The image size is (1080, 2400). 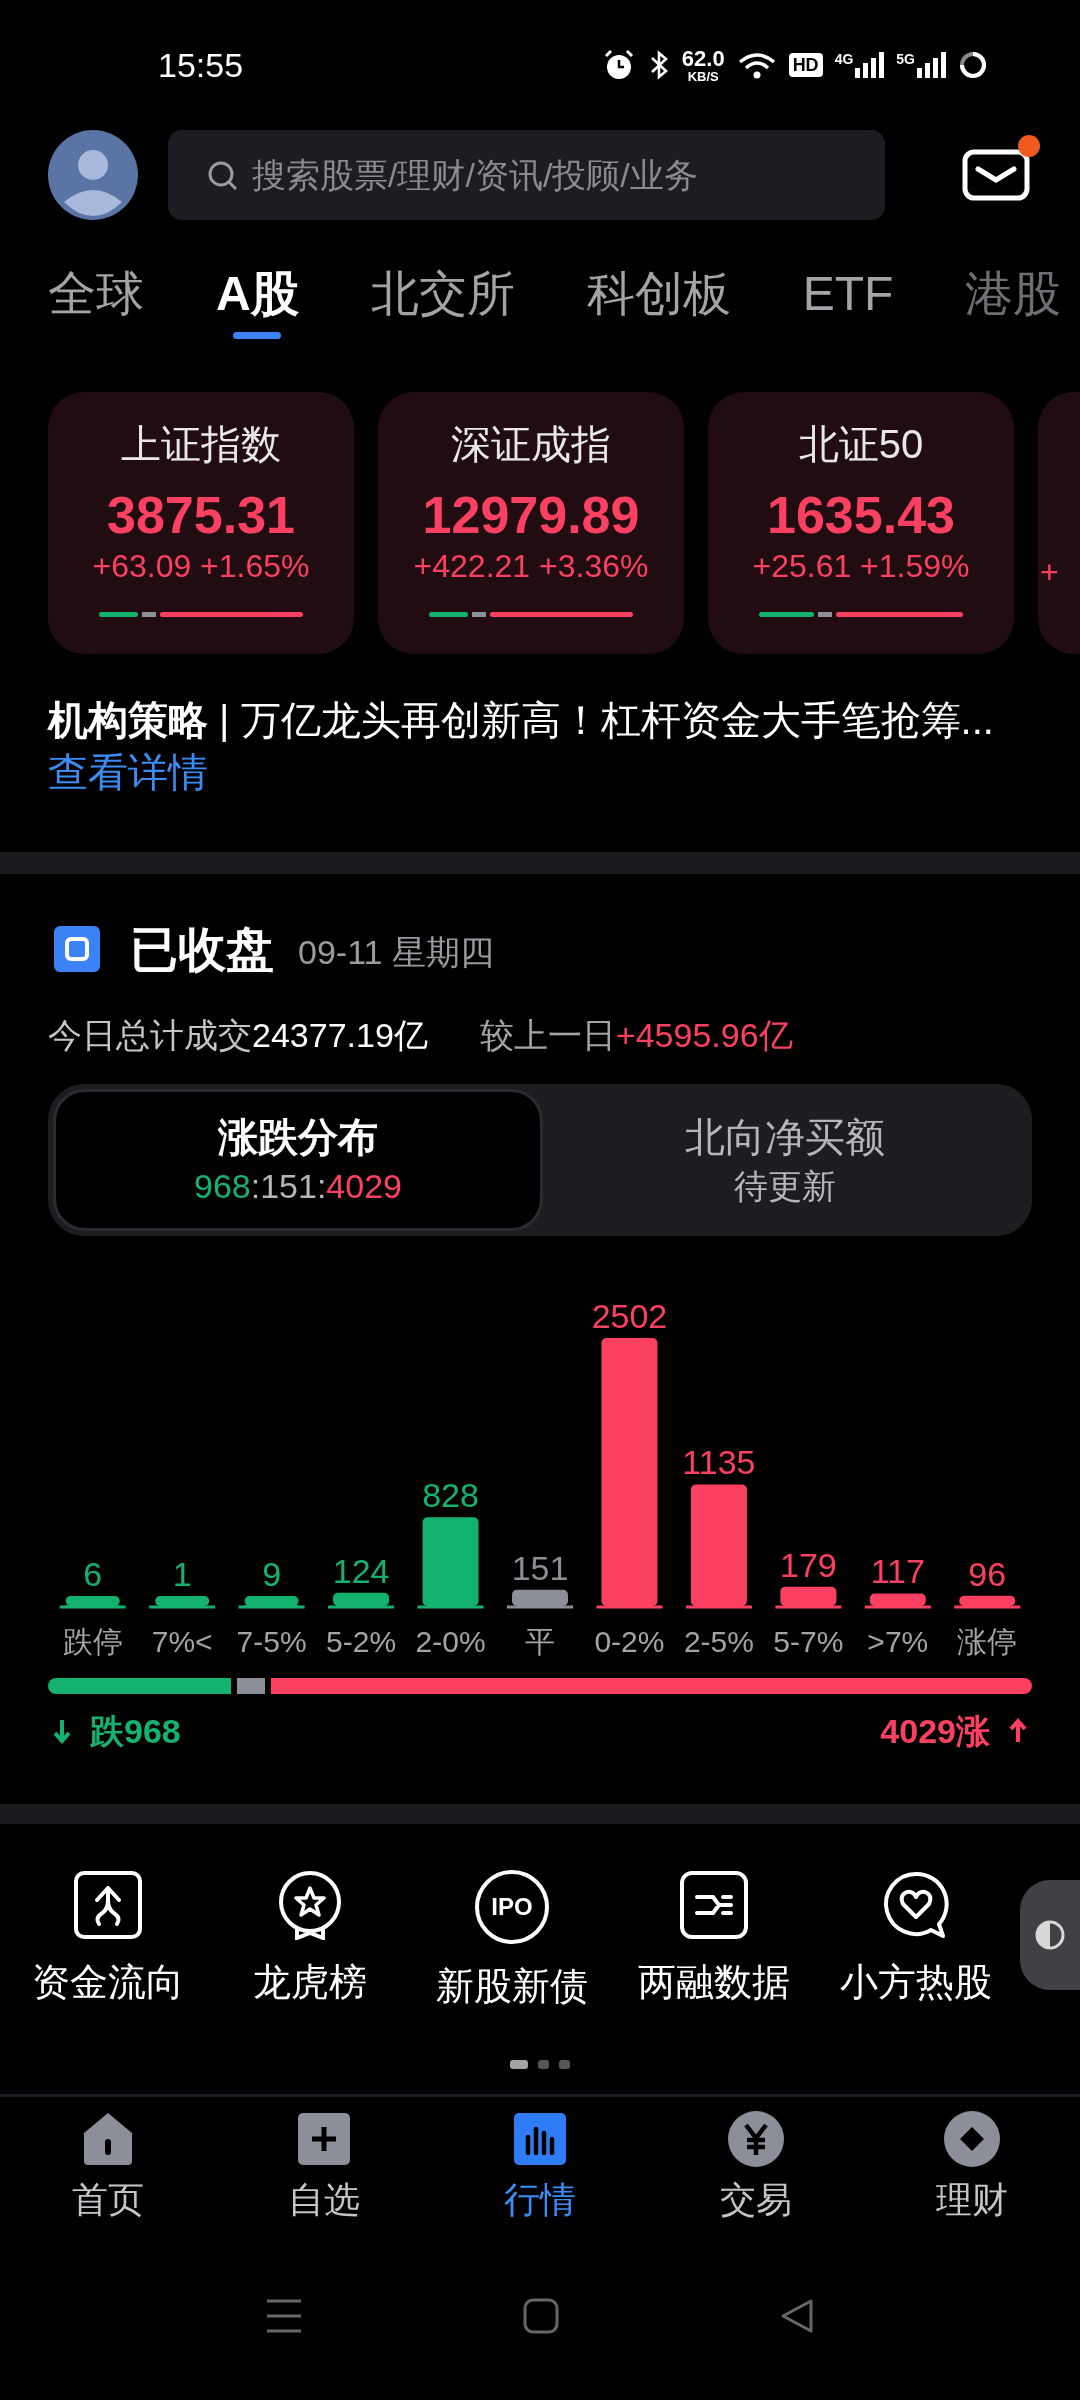 I want to click on search-icon, so click(x=222, y=175).